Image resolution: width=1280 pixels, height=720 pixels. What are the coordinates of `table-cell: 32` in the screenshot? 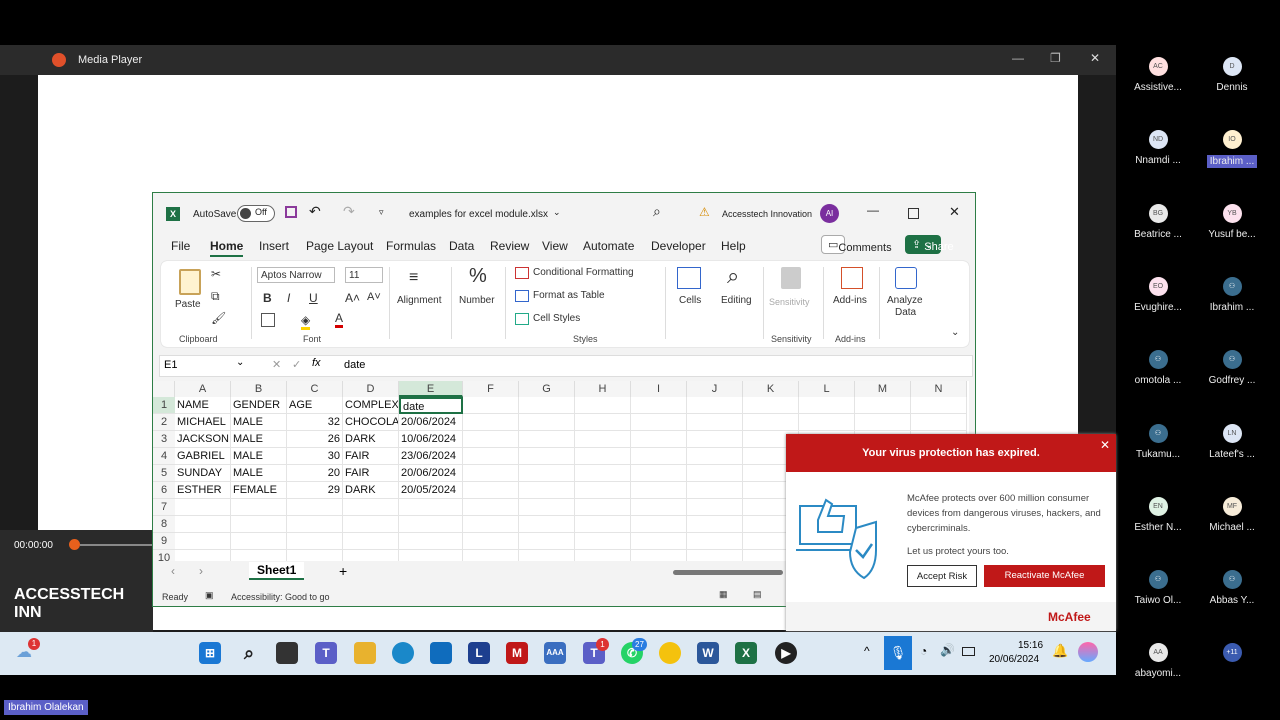 It's located at (315, 422).